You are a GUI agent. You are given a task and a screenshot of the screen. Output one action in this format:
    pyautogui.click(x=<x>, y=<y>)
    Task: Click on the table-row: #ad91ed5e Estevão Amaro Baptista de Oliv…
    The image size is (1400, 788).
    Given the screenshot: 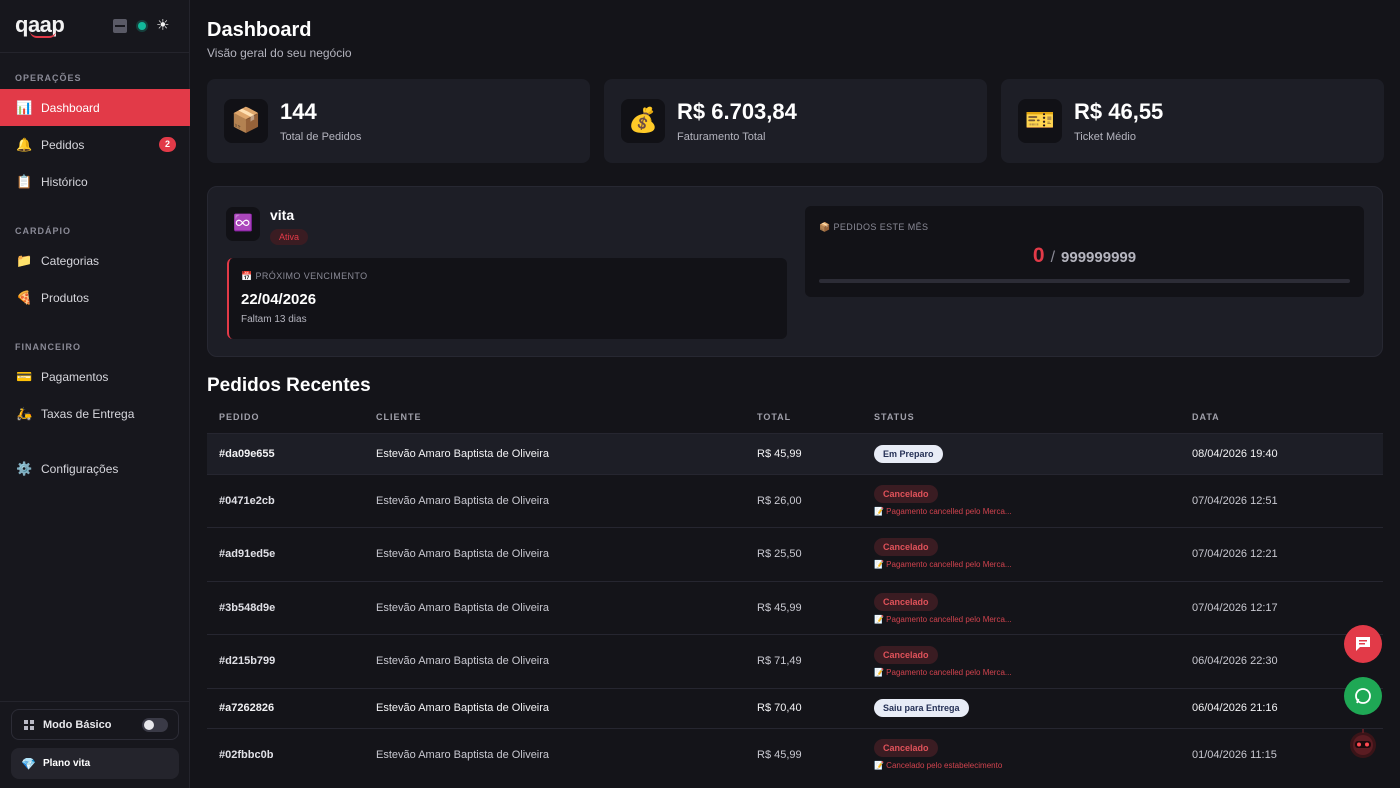 What is the action you would take?
    pyautogui.click(x=795, y=554)
    